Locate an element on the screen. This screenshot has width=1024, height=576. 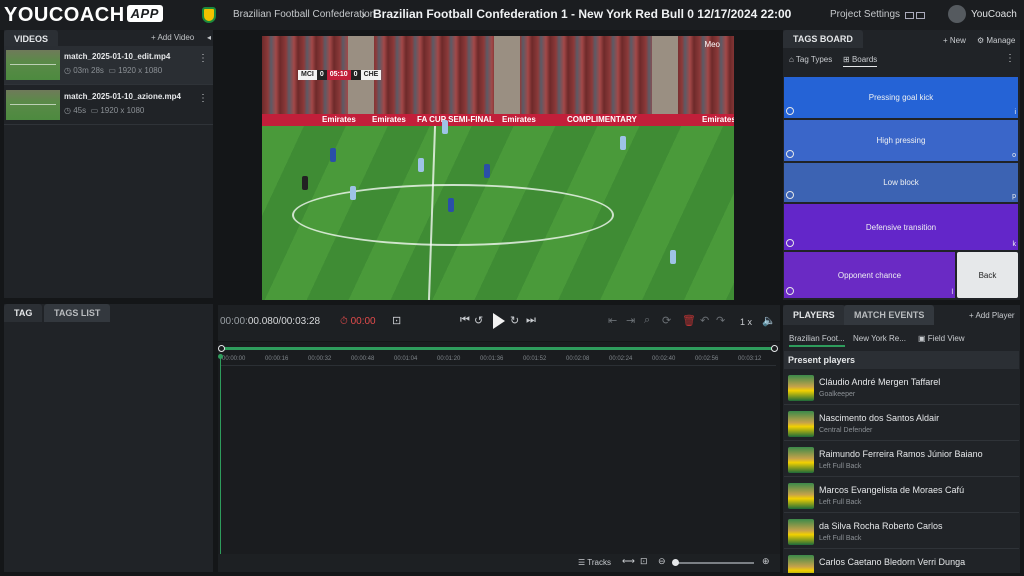
tab-tag: TAG is located at coordinates (23, 313).